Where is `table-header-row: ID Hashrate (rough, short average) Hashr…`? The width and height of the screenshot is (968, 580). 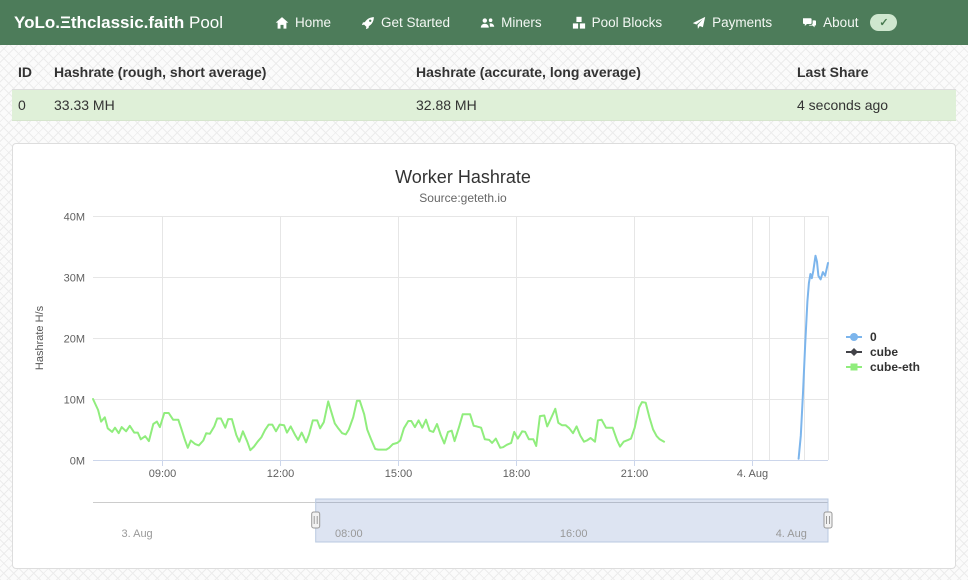
table-header-row: ID Hashrate (rough, short average) Hashr… is located at coordinates (484, 72).